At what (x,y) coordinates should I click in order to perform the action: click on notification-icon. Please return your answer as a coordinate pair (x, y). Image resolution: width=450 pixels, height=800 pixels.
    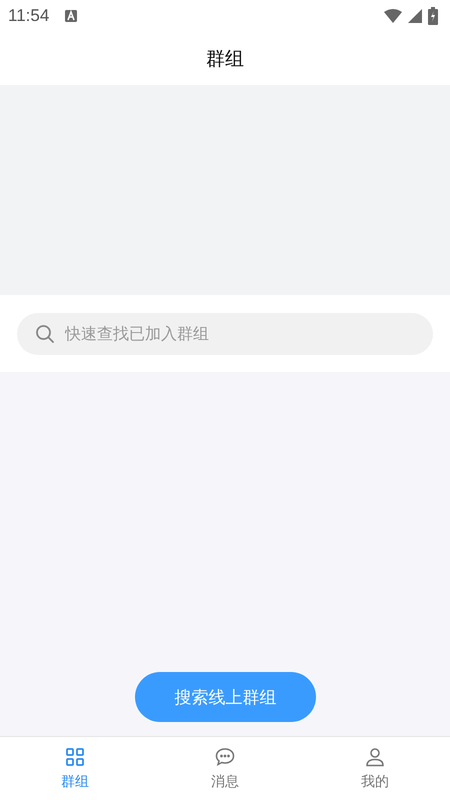
    Looking at the image, I should click on (71, 16).